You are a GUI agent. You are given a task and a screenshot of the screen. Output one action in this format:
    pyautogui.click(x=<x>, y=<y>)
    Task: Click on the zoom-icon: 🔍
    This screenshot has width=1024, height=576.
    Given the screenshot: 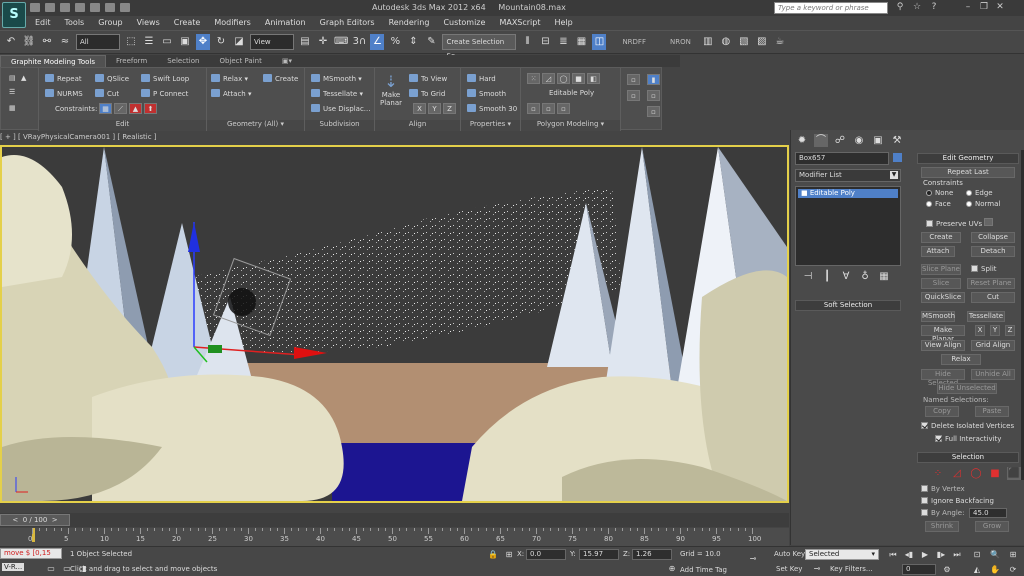 What is the action you would take?
    pyautogui.click(x=995, y=554)
    